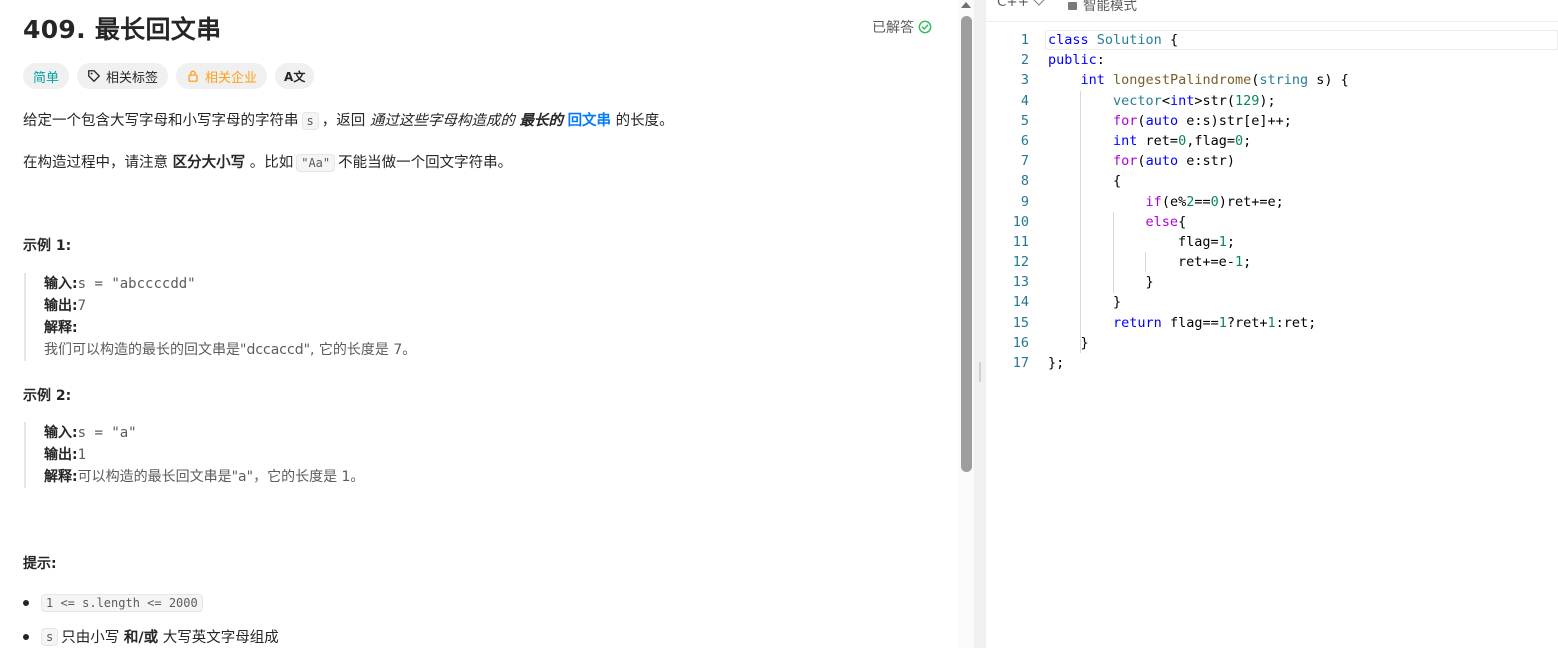  Describe the element at coordinates (966, 5) in the screenshot. I see `scroll-up-arrow-icon` at that location.